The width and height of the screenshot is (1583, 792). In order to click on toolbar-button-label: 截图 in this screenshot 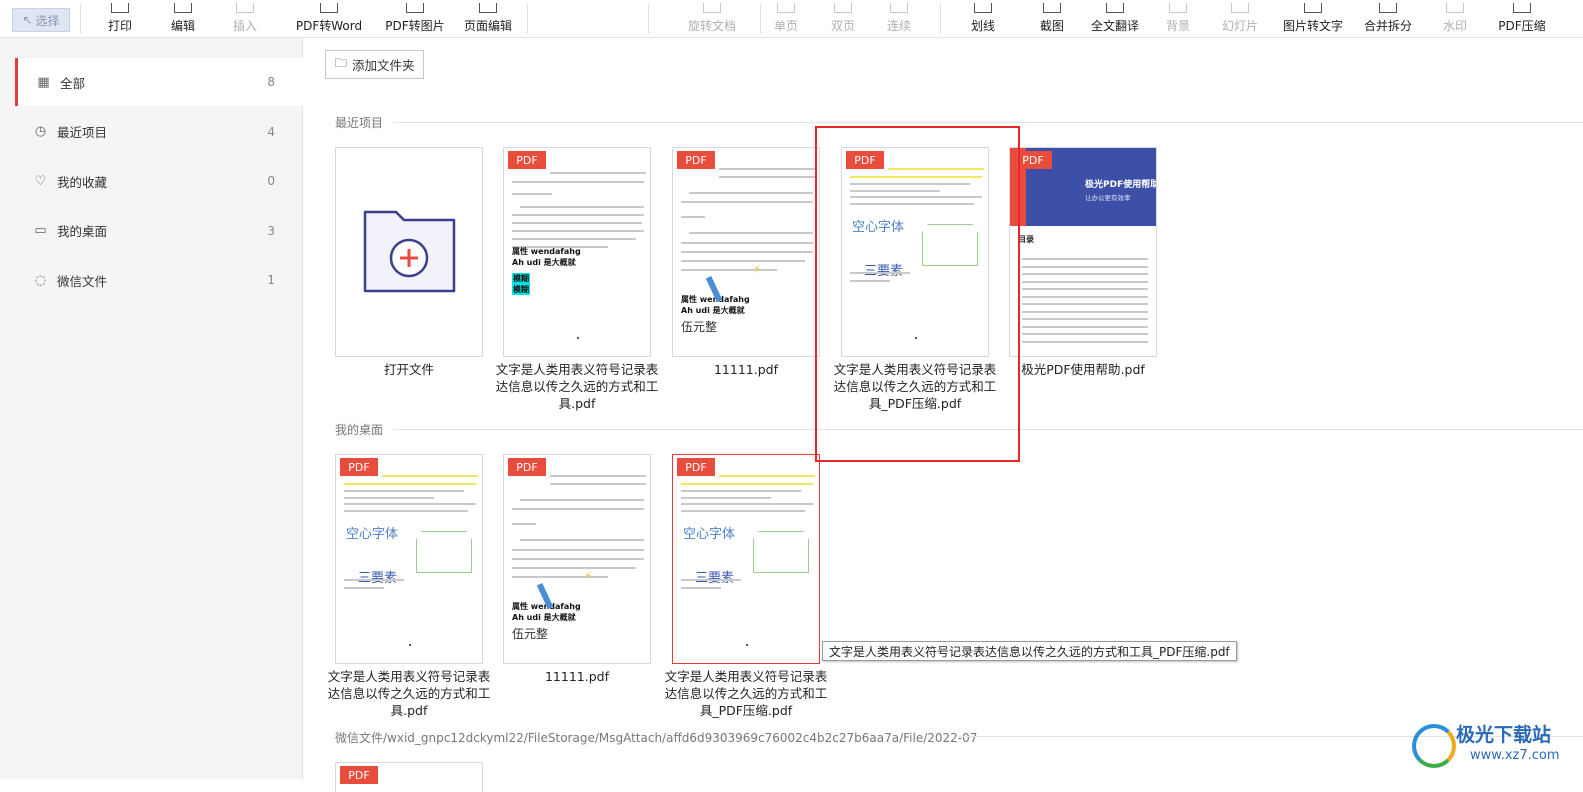, I will do `click(1051, 26)`.